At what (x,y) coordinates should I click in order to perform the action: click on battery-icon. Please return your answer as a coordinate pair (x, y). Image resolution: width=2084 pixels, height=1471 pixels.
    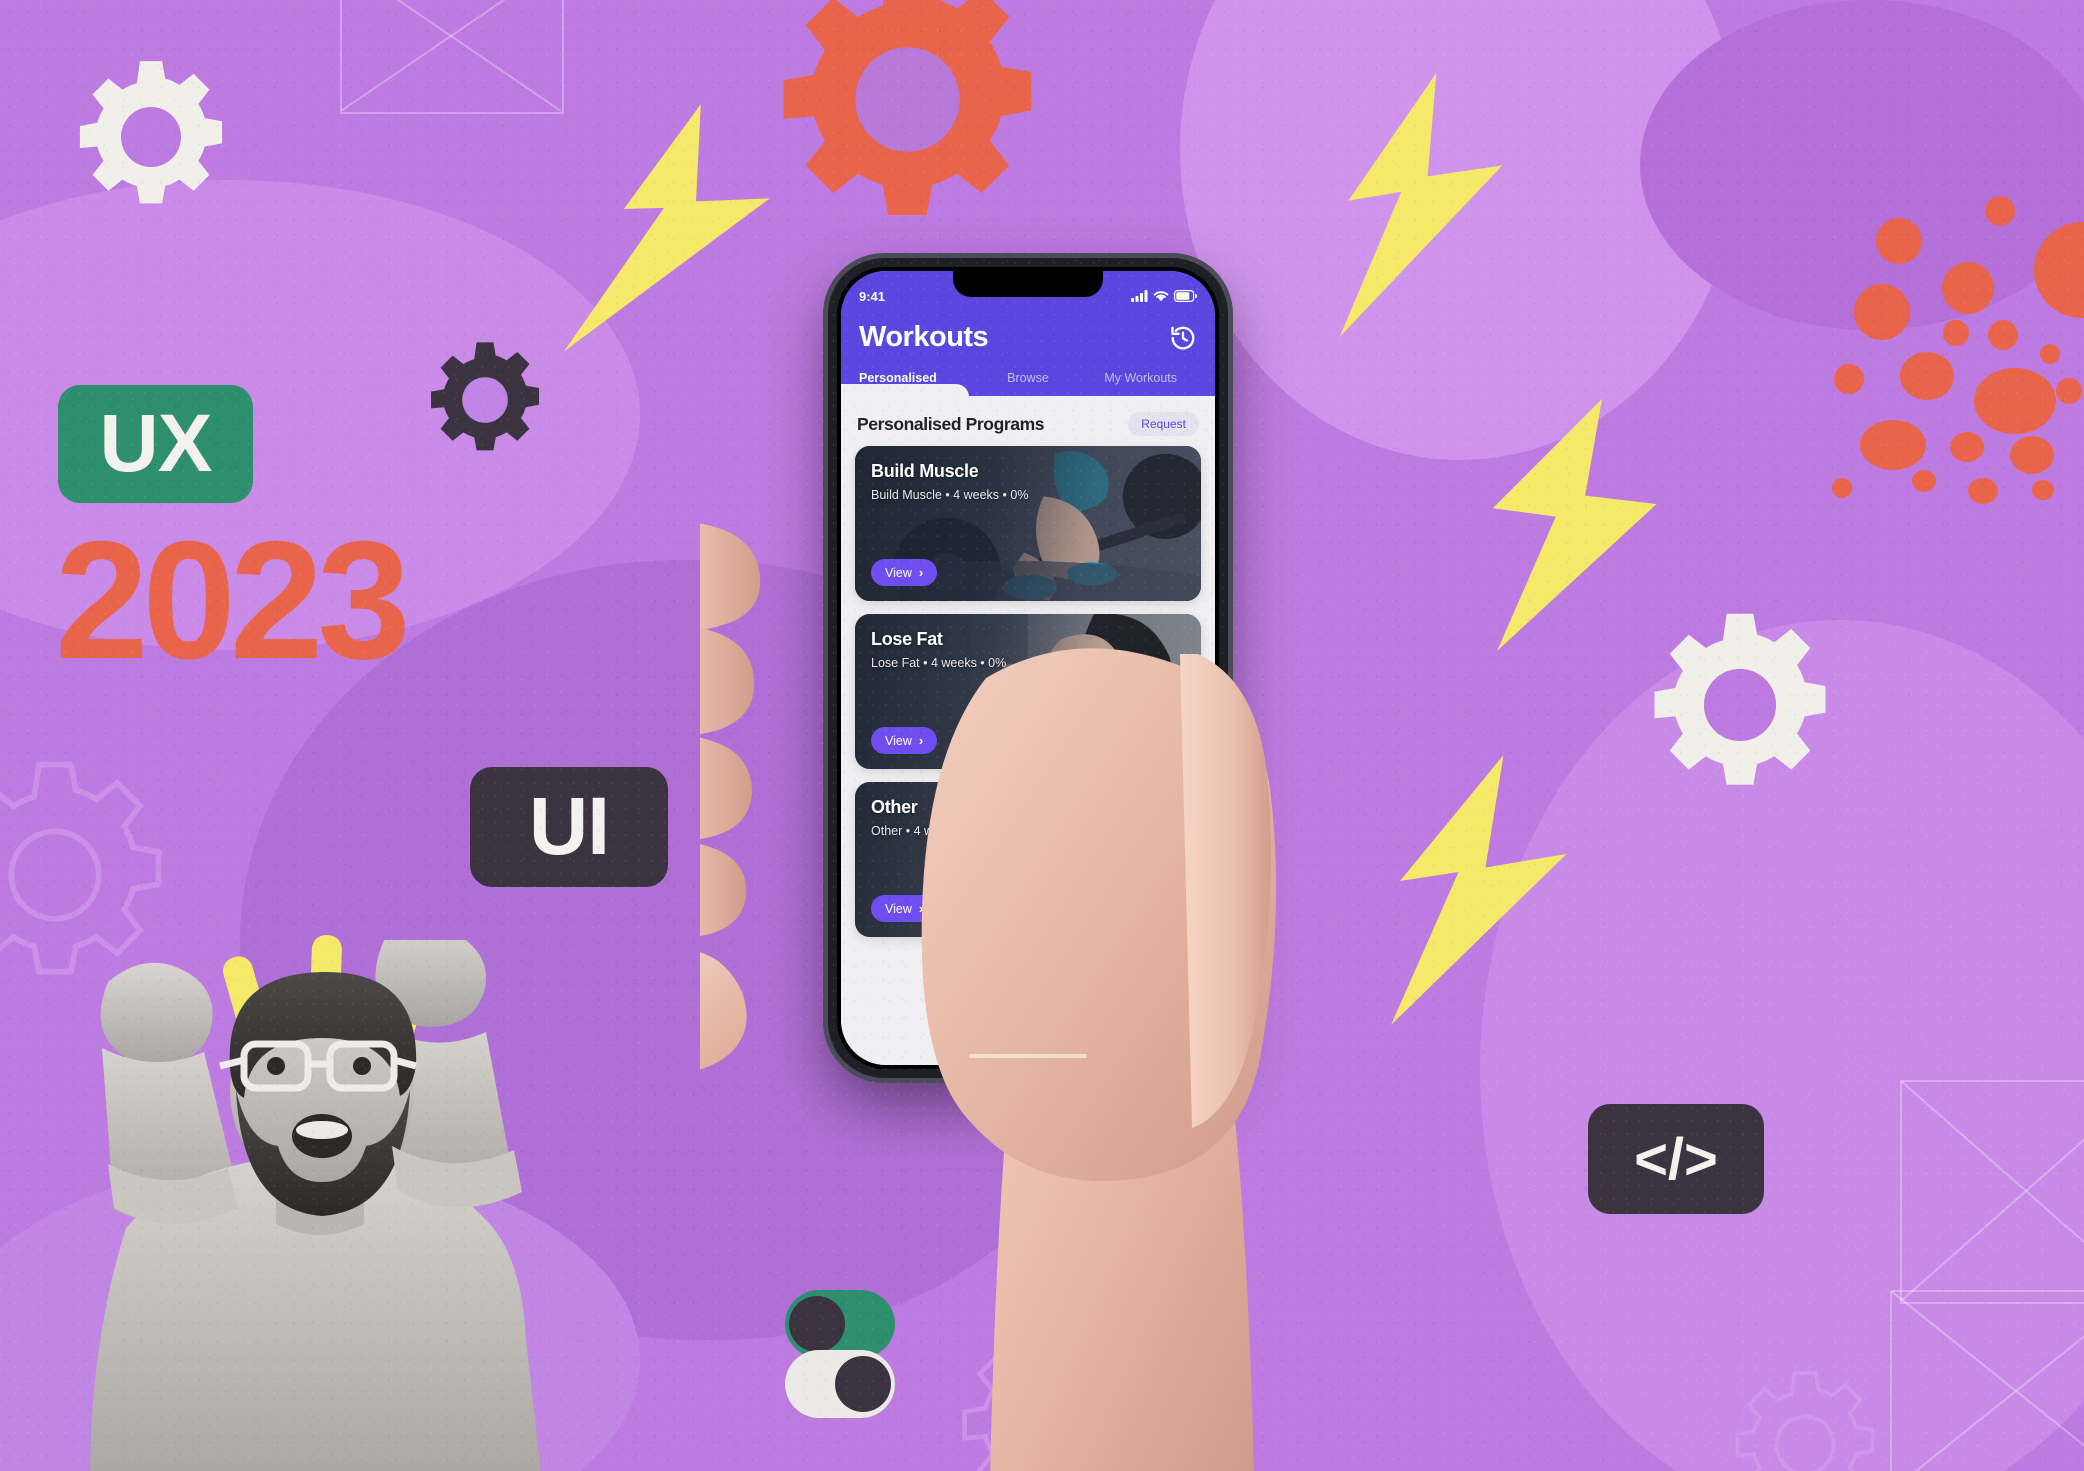
    Looking at the image, I should click on (1185, 296).